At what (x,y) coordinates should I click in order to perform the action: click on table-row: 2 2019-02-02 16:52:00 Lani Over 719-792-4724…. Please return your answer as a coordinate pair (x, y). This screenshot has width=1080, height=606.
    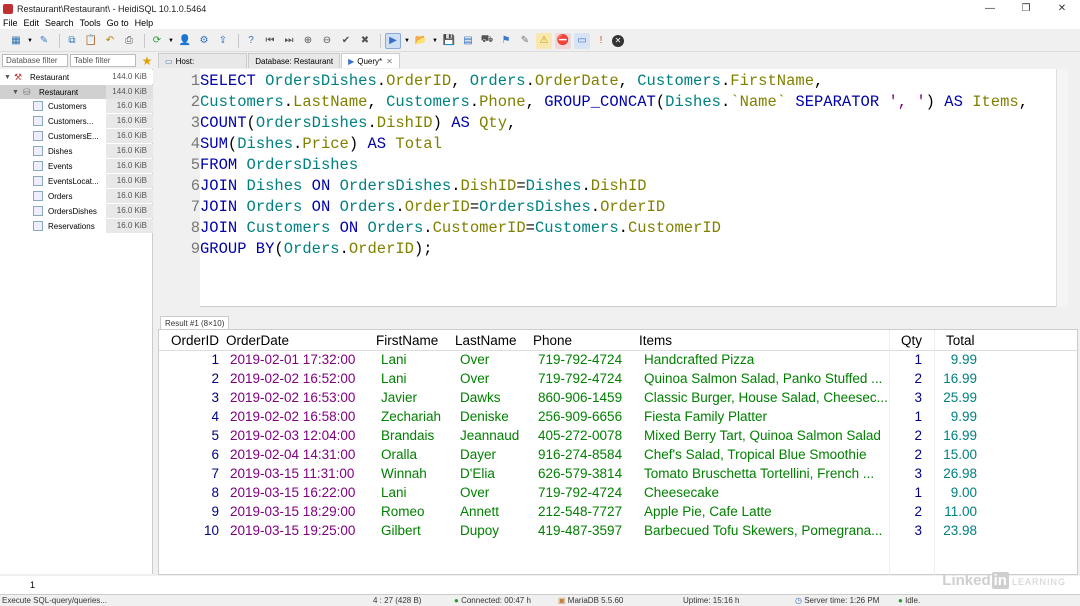
    Looking at the image, I should click on (619, 379).